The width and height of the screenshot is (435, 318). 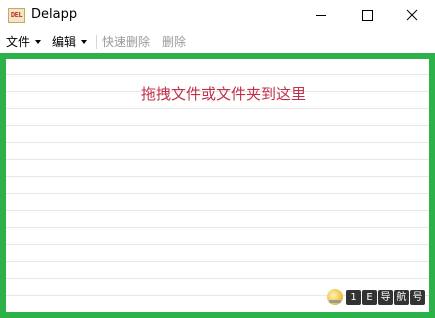 I want to click on watermark: 1 E 导 航 号, so click(x=376, y=297).